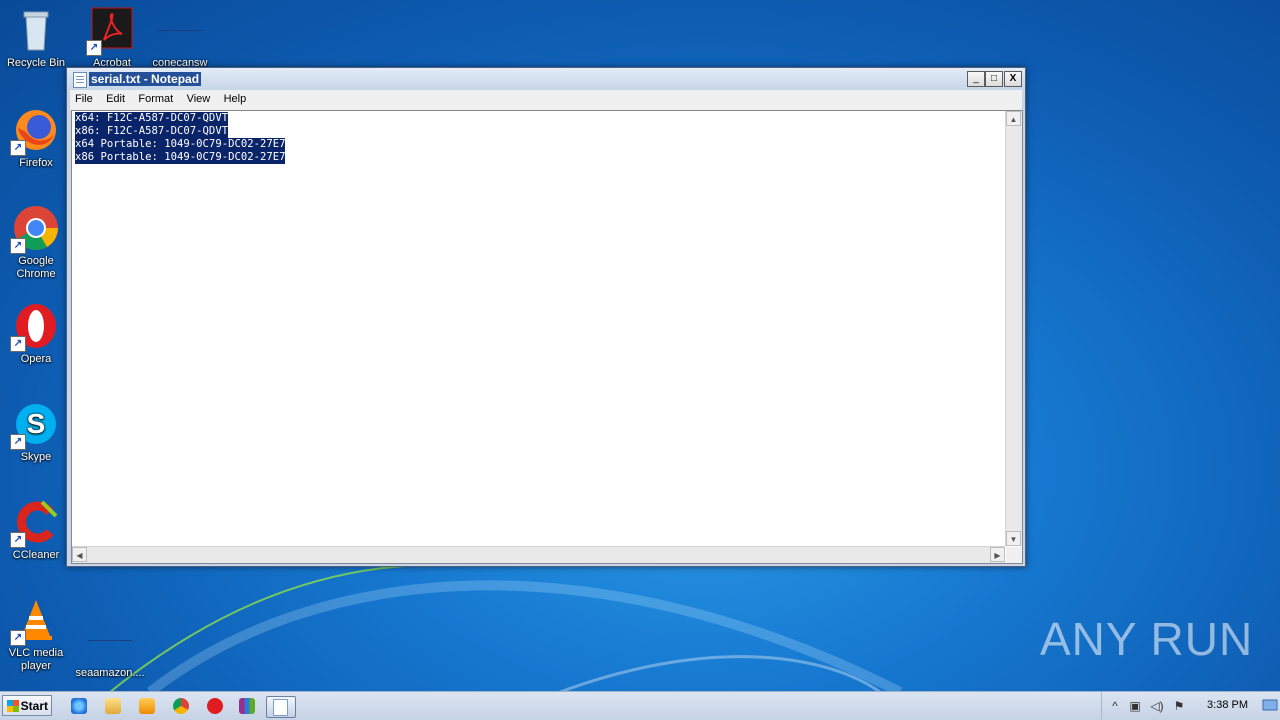 The image size is (1280, 720). I want to click on taskbar-chrome, so click(181, 706).